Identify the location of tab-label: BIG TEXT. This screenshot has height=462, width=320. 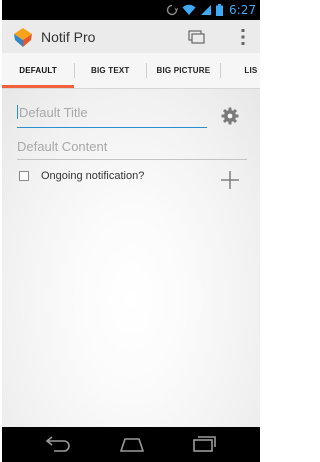
(110, 70).